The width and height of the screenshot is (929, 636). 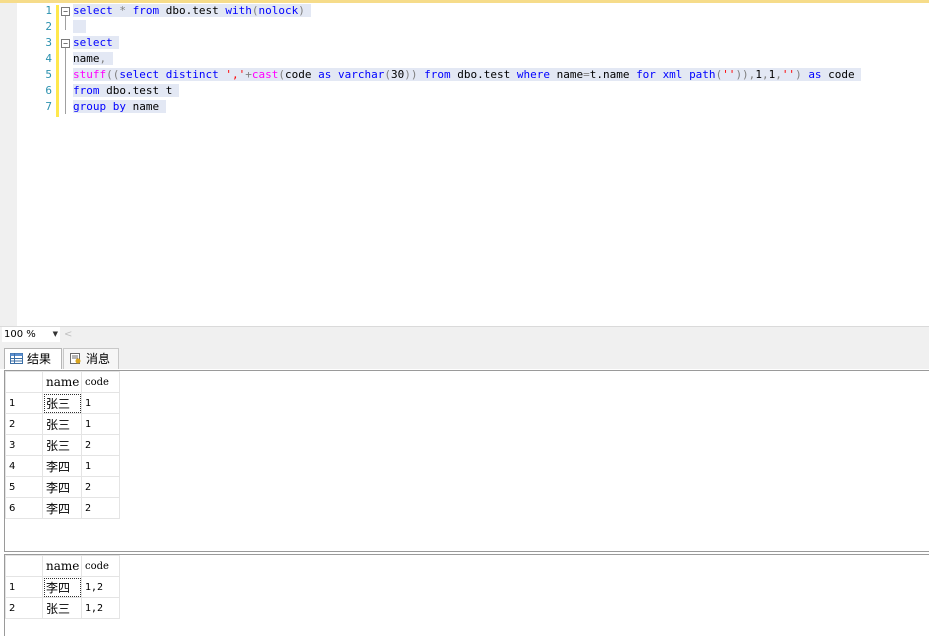 What do you see at coordinates (301, 10) in the screenshot?
I see `code-token: )` at bounding box center [301, 10].